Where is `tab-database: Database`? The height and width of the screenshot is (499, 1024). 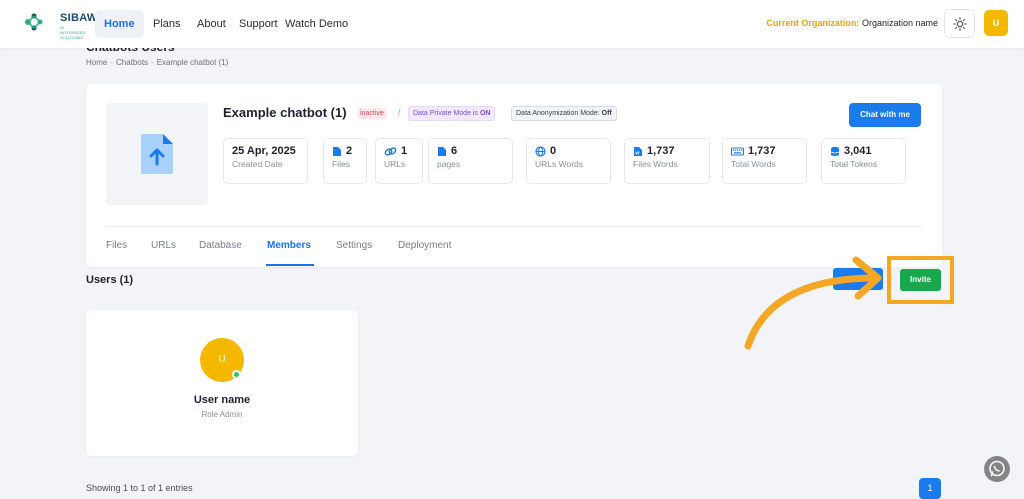 tab-database: Database is located at coordinates (220, 245).